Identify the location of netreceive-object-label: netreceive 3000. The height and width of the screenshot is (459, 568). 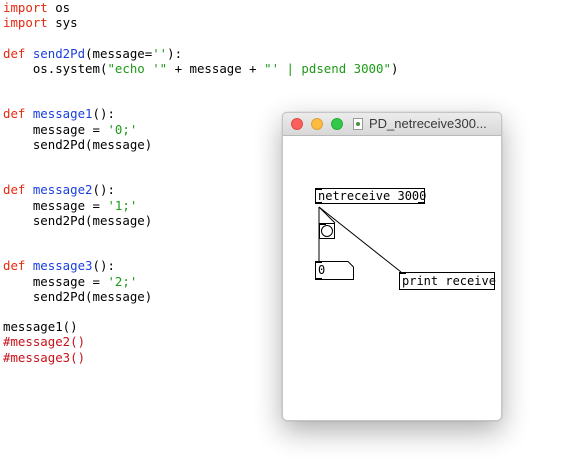
(372, 196).